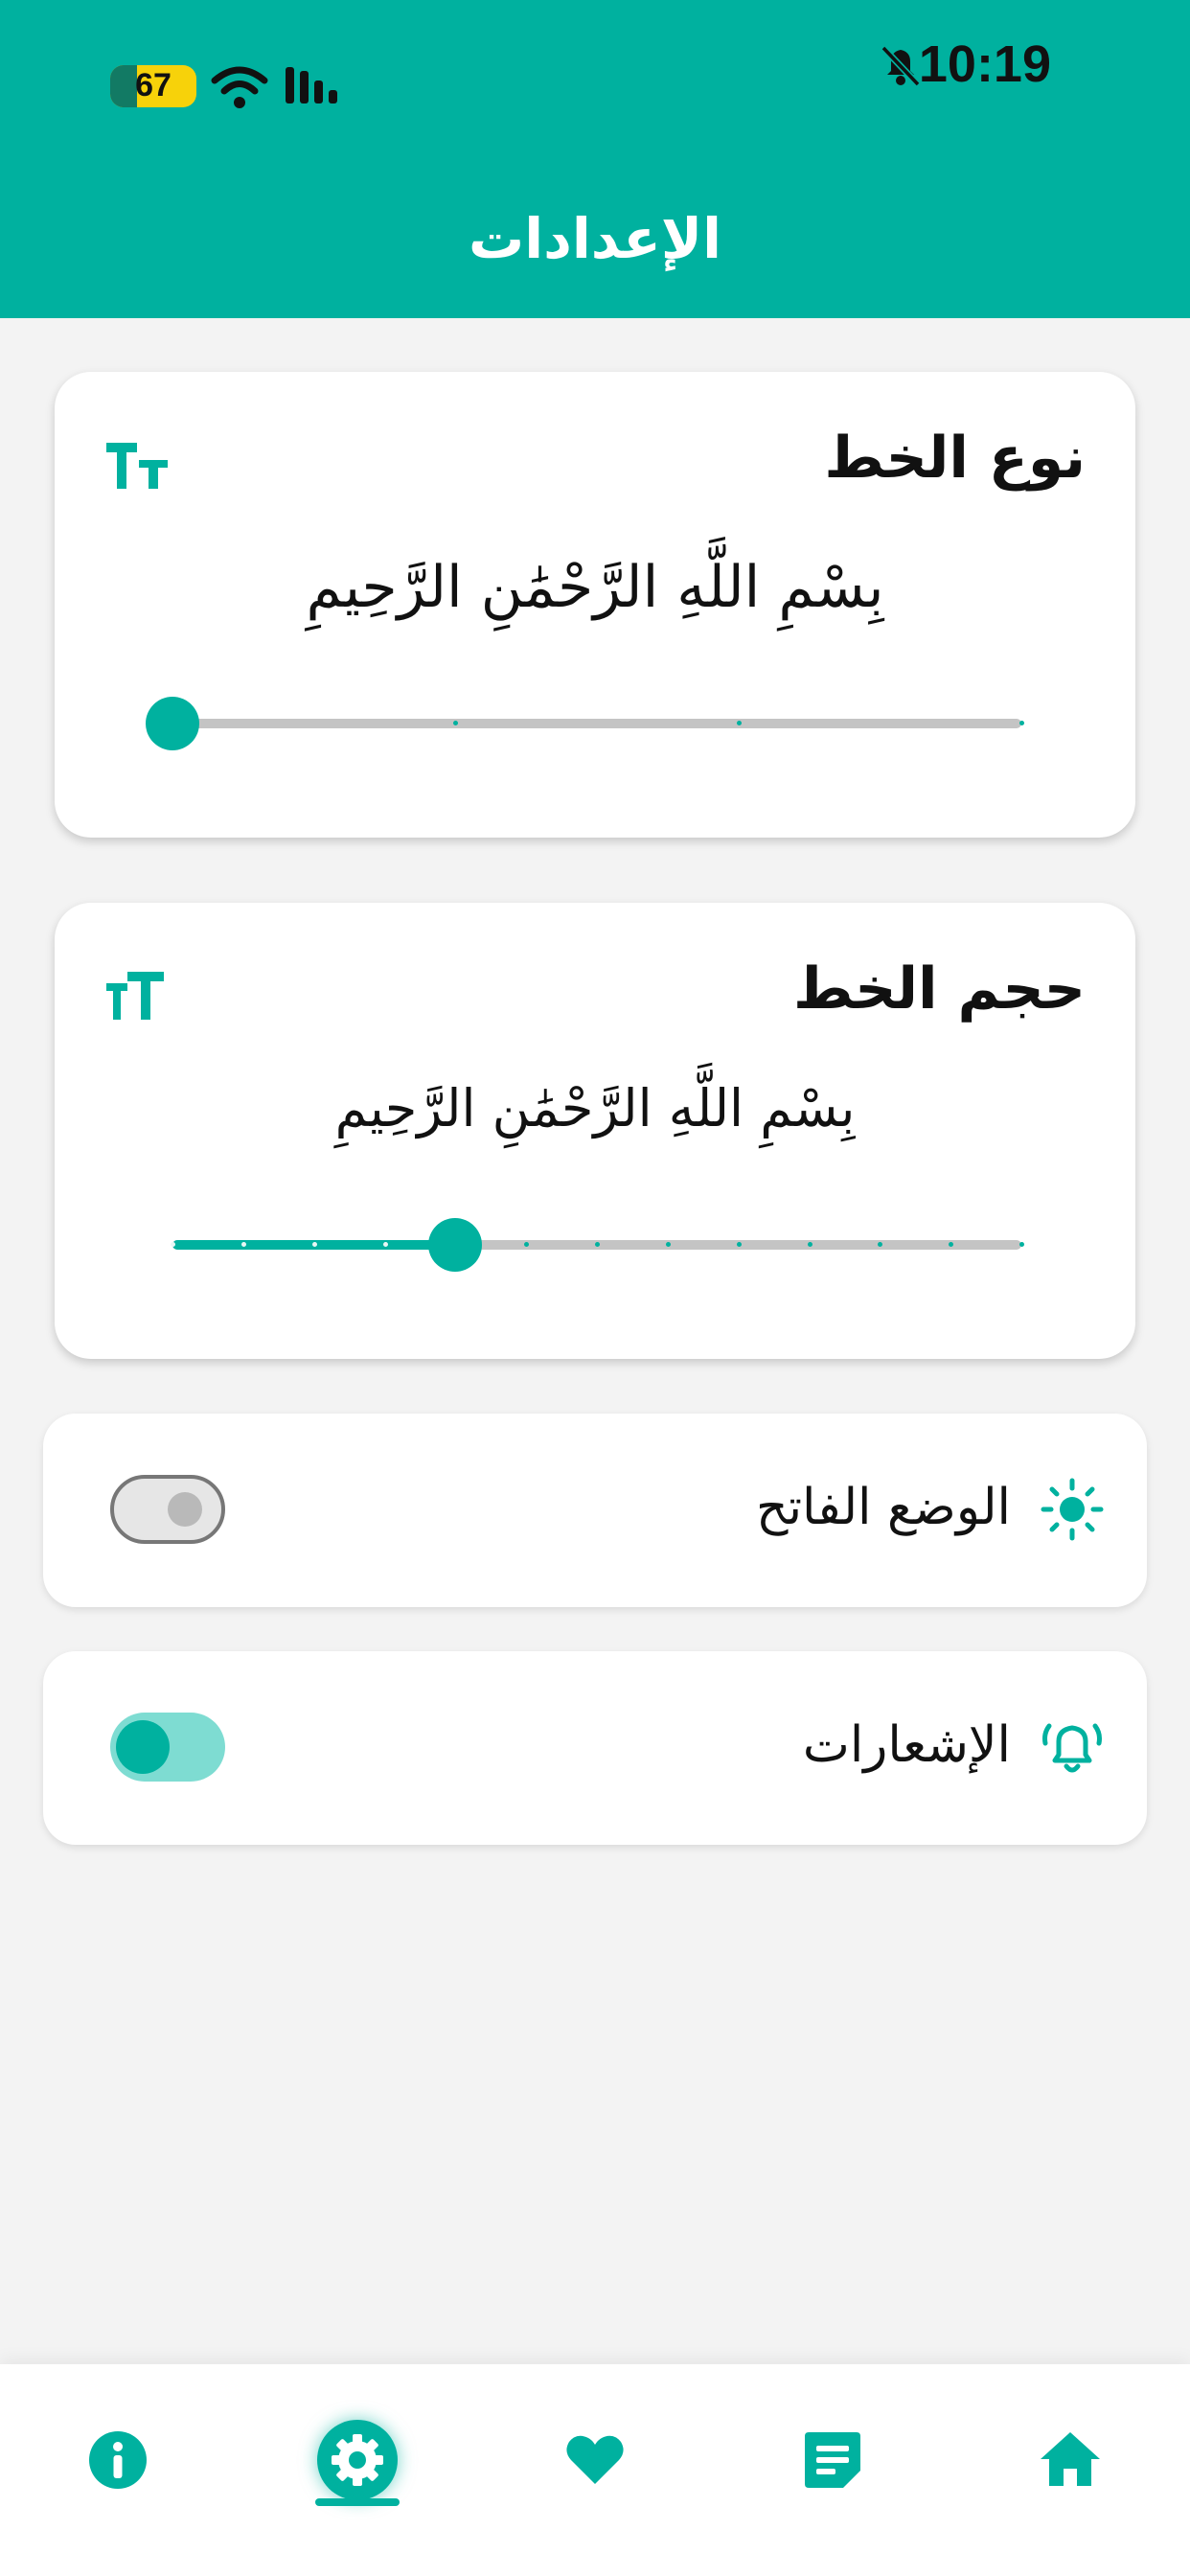 This screenshot has width=1190, height=2576. What do you see at coordinates (240, 87) in the screenshot?
I see `wifi-icon` at bounding box center [240, 87].